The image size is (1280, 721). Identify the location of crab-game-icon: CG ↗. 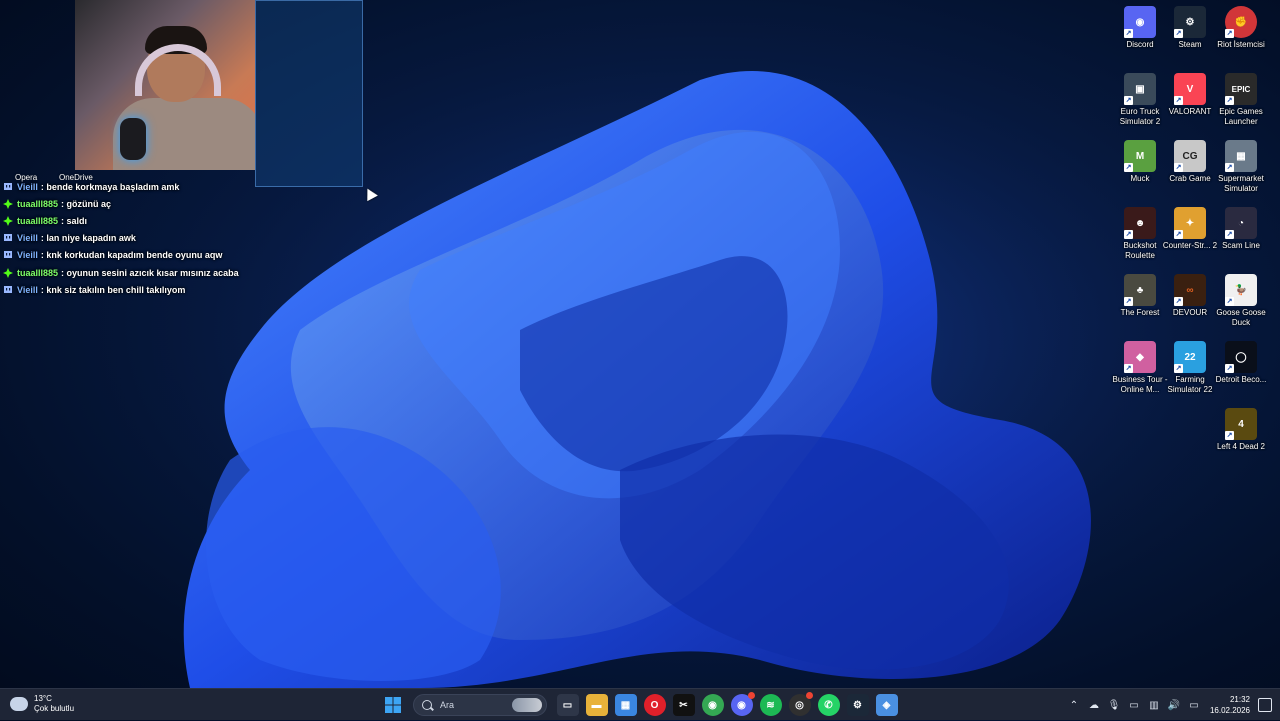
(1190, 156).